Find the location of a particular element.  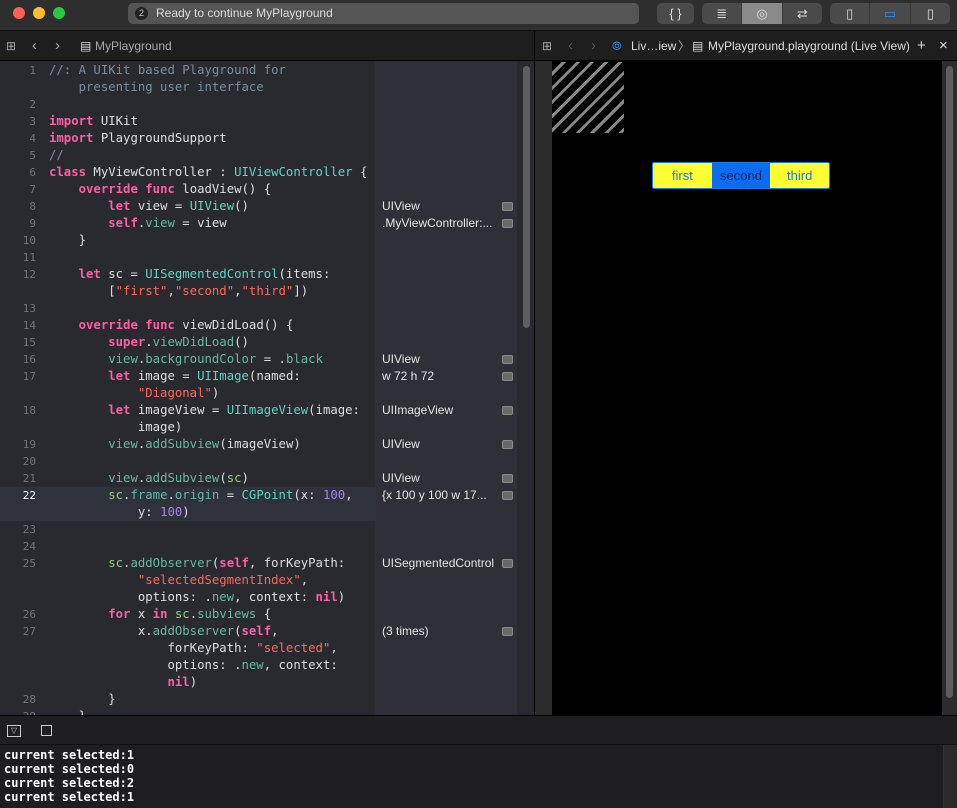

code-line: 22 sc.frame.origin = CGPoint(x: 100, is located at coordinates (187, 495).